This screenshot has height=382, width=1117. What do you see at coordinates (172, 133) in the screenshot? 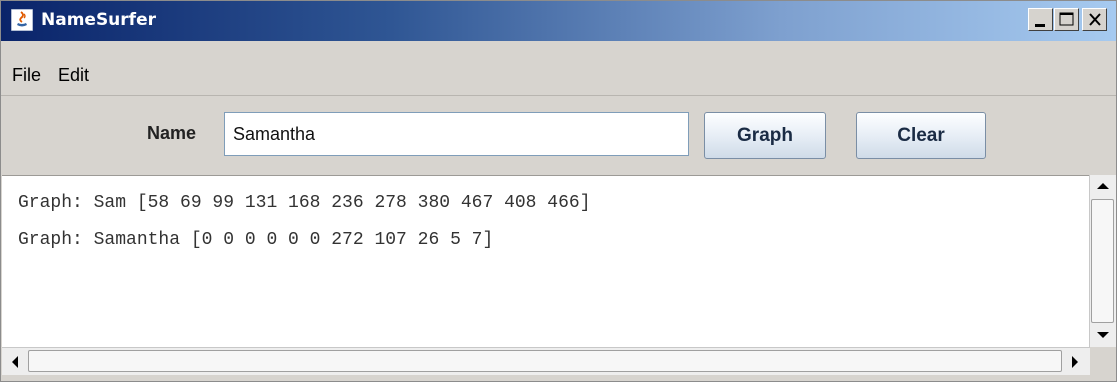
I see `name-label: Name` at bounding box center [172, 133].